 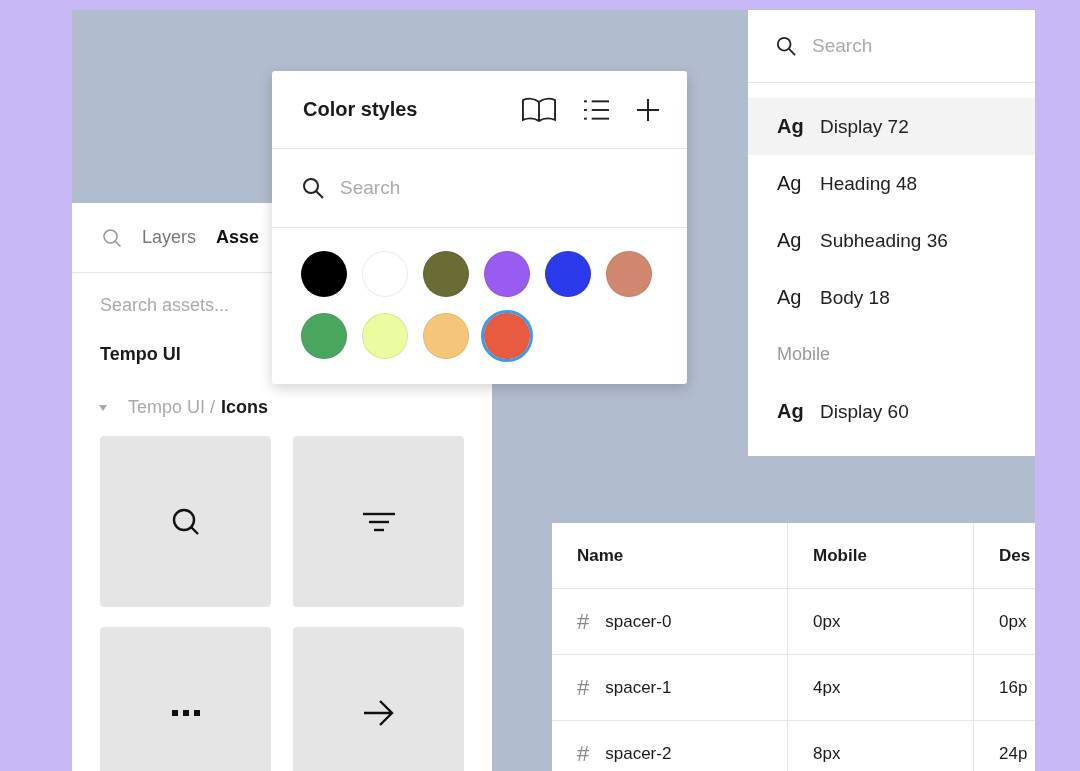 What do you see at coordinates (185, 712) in the screenshot?
I see `more-icon` at bounding box center [185, 712].